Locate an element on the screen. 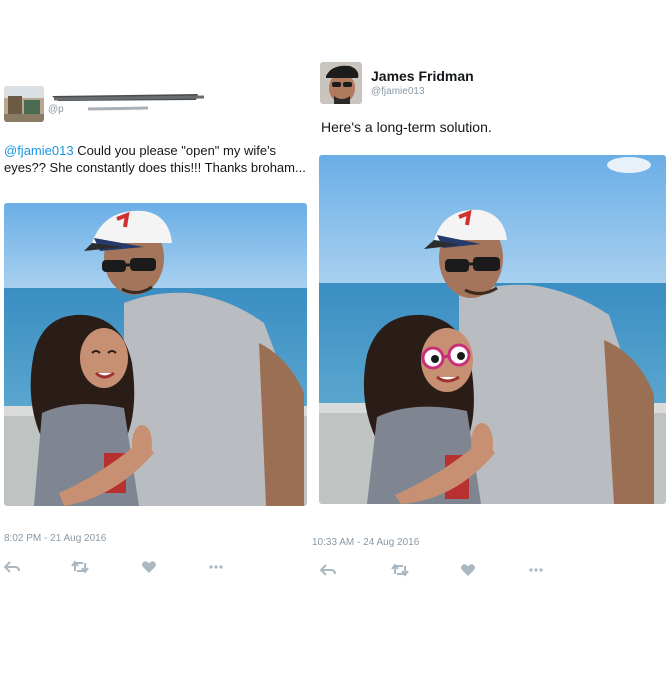 This screenshot has height=675, width=668. mention-link: @fjamie013 is located at coordinates (39, 150).